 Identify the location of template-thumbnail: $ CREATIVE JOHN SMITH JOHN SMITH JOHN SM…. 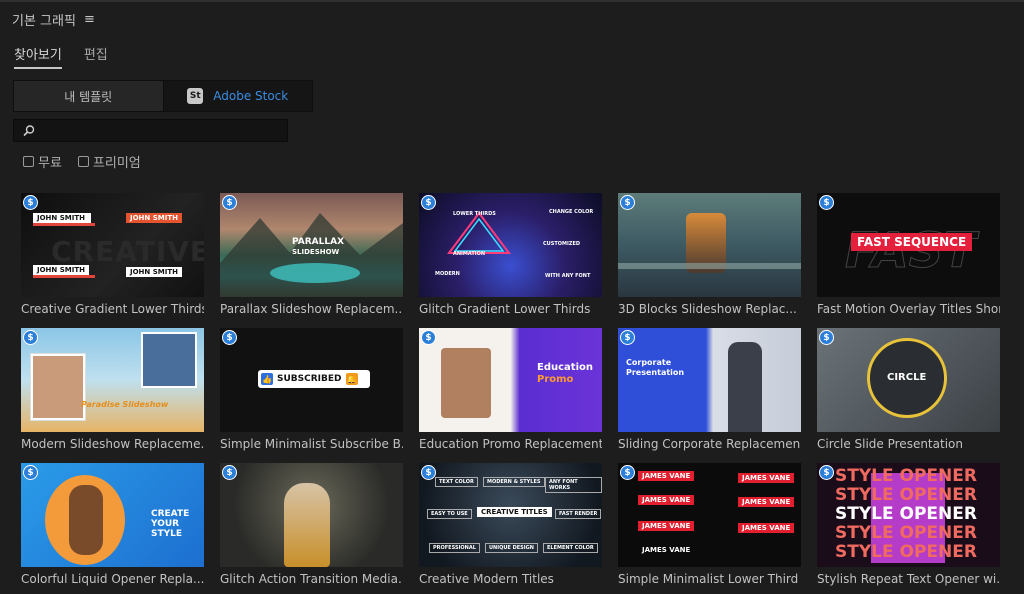
(112, 245).